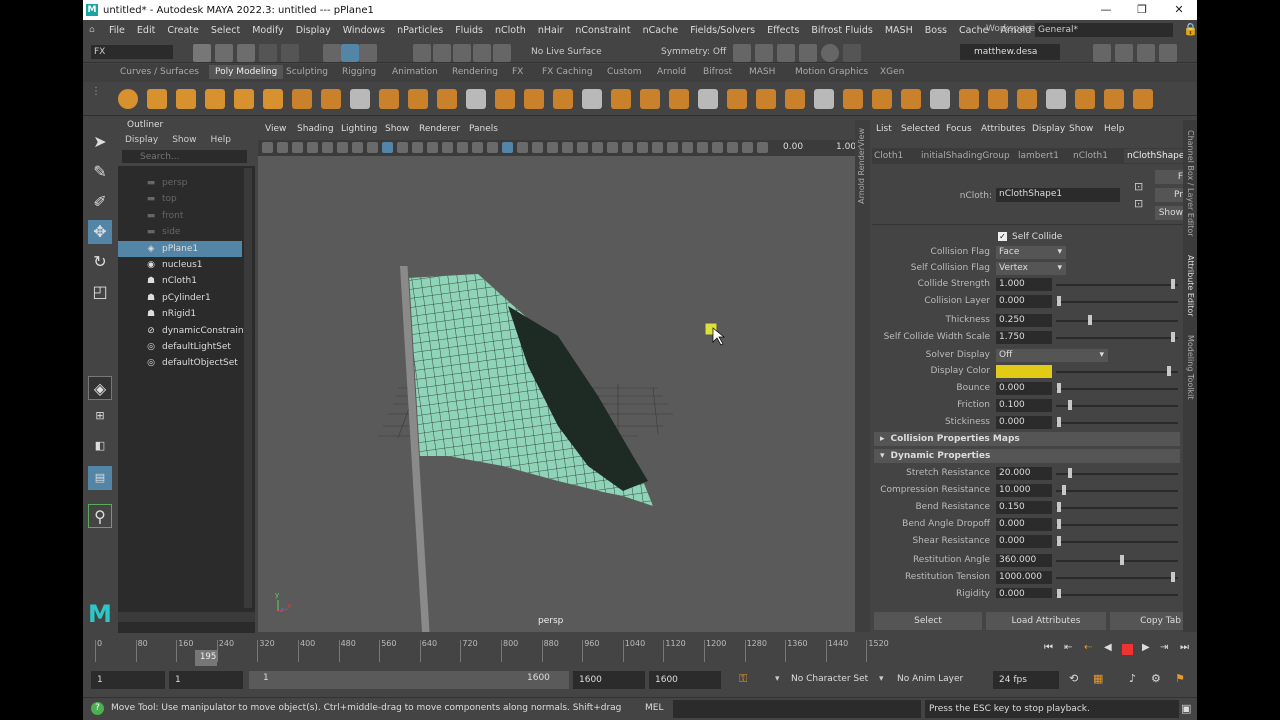  What do you see at coordinates (475, 72) in the screenshot?
I see `shelf-tab-rendering: Rendering` at bounding box center [475, 72].